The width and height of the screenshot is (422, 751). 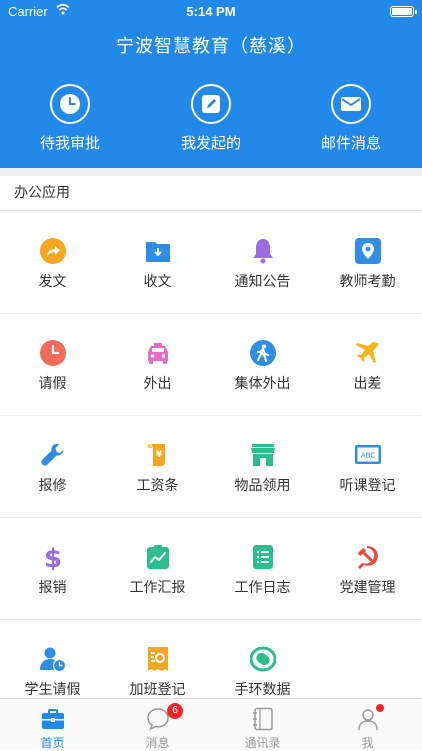 What do you see at coordinates (53, 251) in the screenshot?
I see `share-arrow-icon` at bounding box center [53, 251].